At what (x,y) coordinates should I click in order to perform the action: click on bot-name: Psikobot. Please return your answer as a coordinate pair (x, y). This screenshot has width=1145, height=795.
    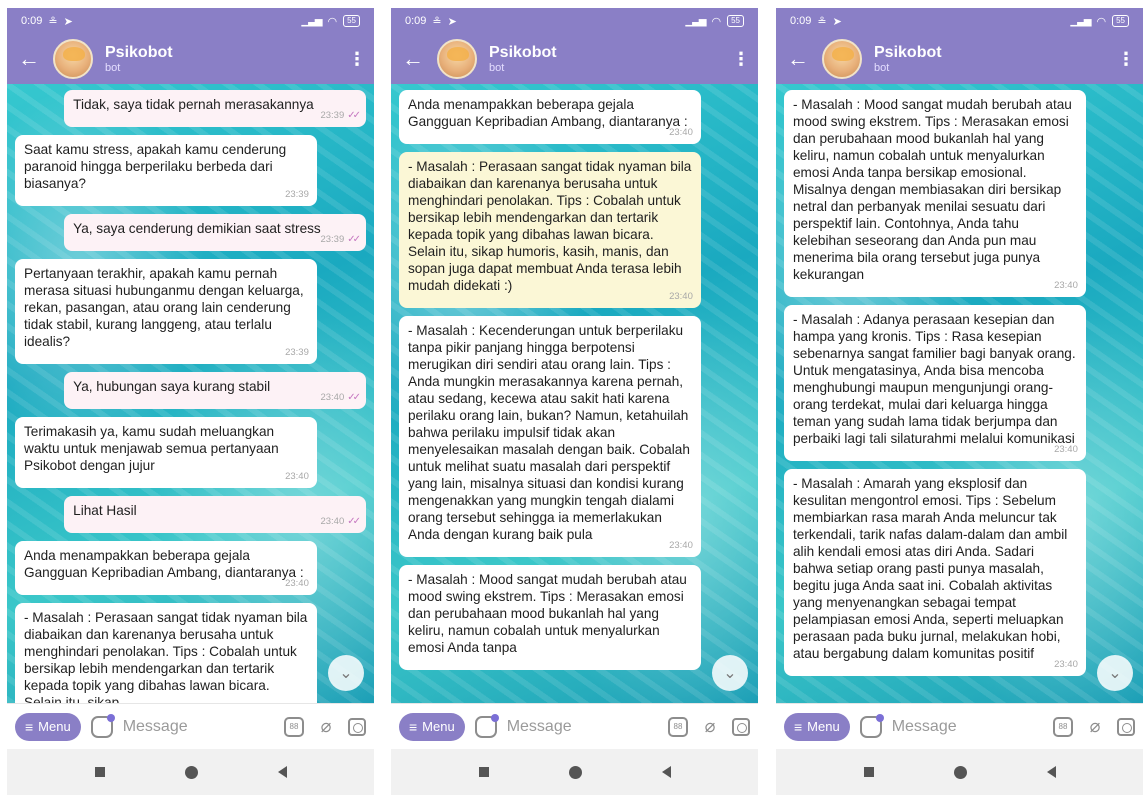
    Looking at the image, I should click on (908, 53).